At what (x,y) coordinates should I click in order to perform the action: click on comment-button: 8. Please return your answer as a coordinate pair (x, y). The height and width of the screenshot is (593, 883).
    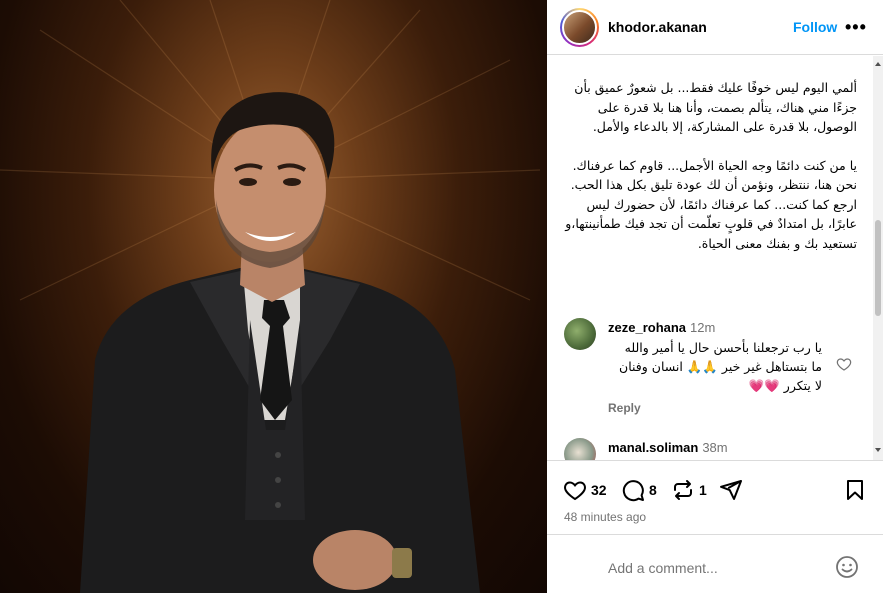
    Looking at the image, I should click on (639, 490).